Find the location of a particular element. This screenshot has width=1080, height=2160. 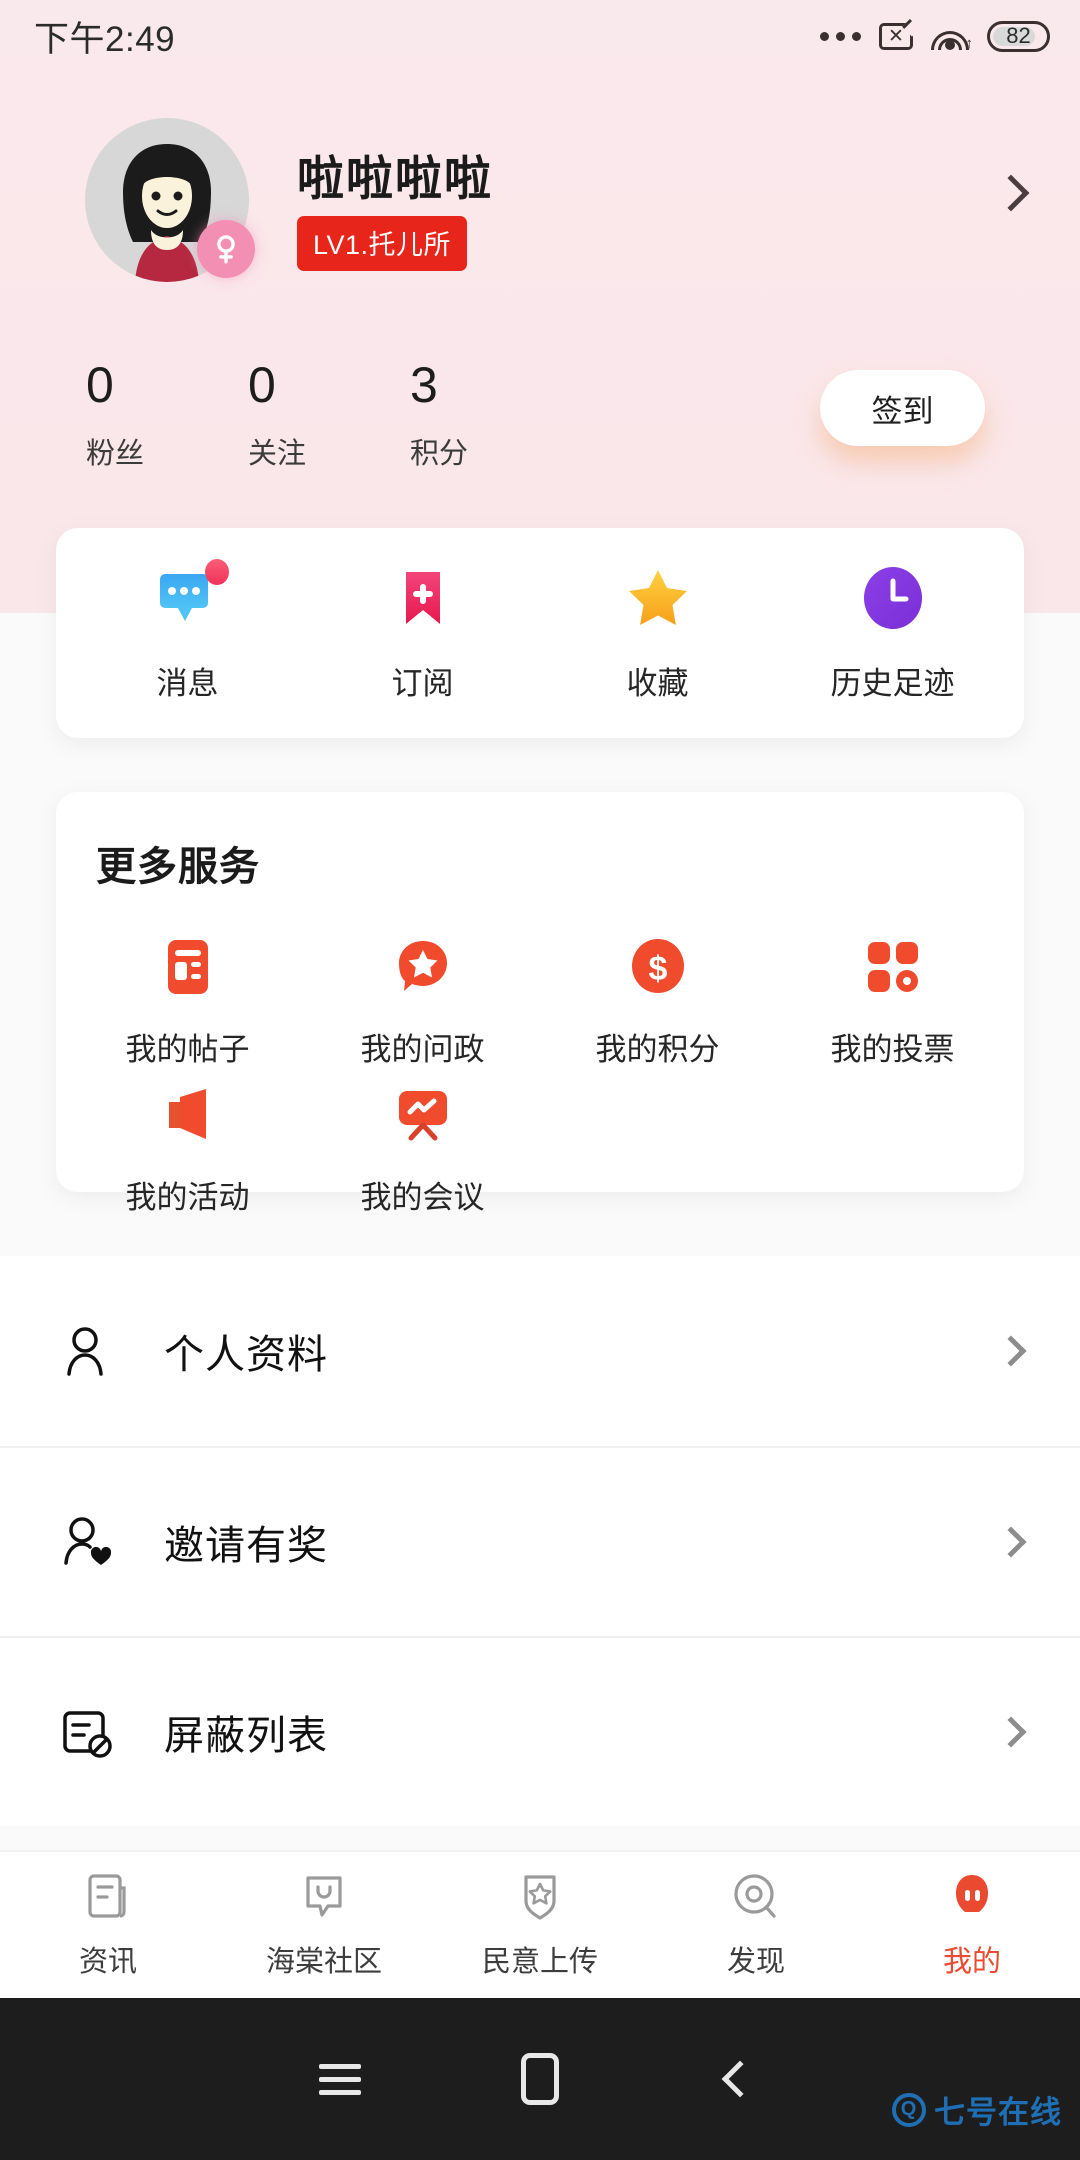

list-item-profile: 个人资料 is located at coordinates (540, 1351).